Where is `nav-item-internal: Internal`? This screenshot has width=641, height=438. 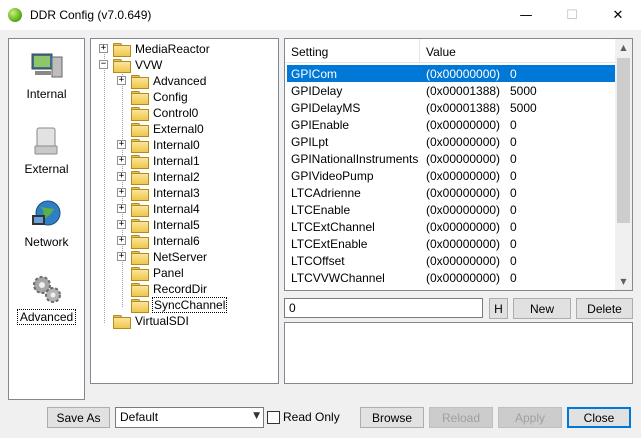
nav-item-internal: Internal is located at coordinates (46, 80).